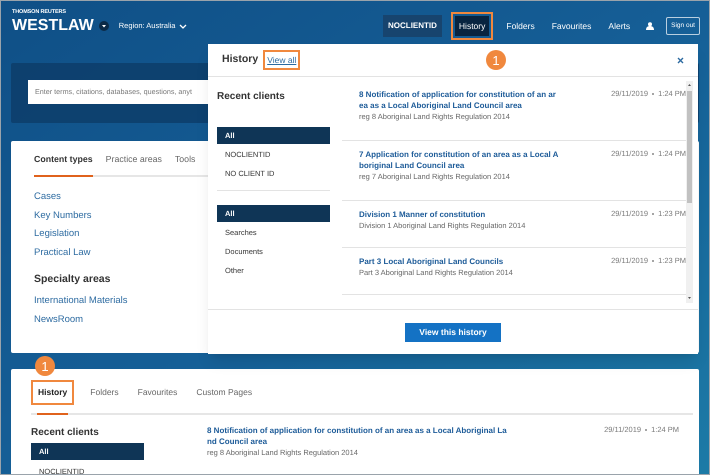 The image size is (710, 475). I want to click on client-id-button: NOCLIENTID, so click(412, 26).